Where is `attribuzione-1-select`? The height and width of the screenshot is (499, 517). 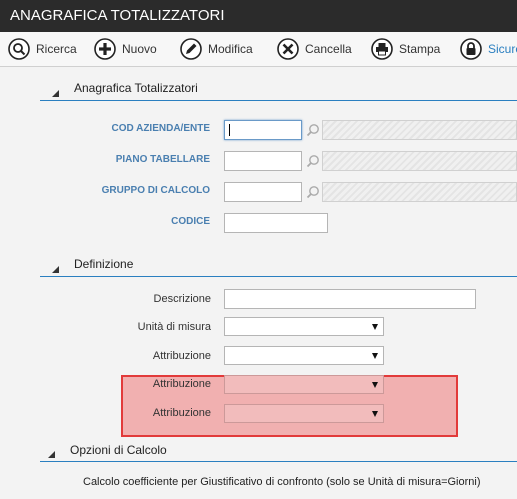 attribuzione-1-select is located at coordinates (304, 355).